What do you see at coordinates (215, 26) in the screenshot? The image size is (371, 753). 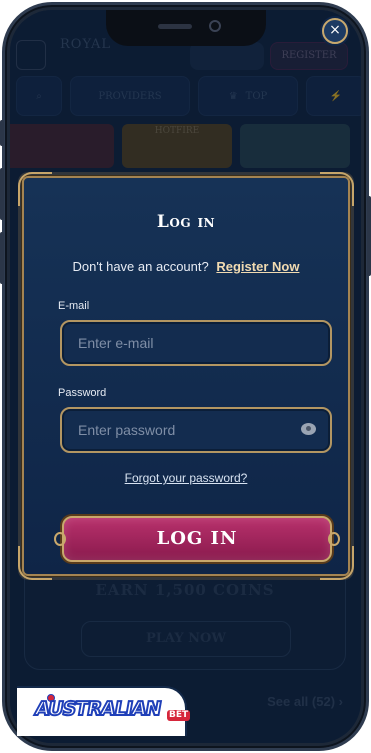 I see `front-camera` at bounding box center [215, 26].